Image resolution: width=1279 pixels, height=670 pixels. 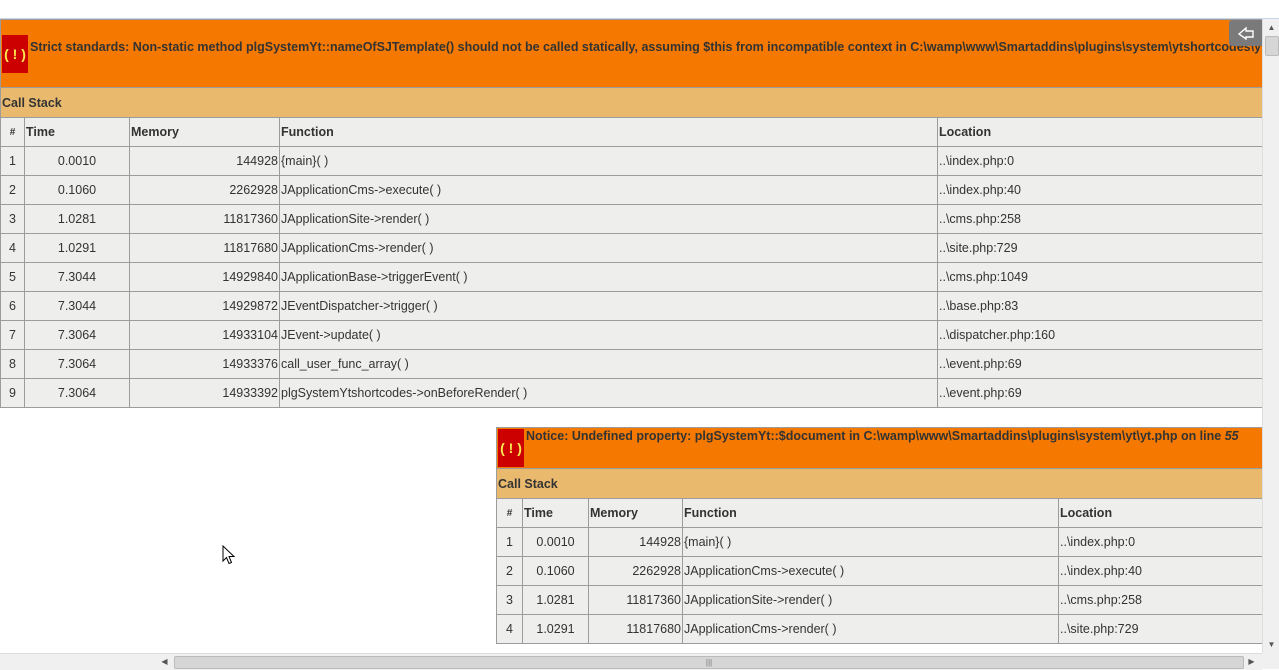 I want to click on floating-share-button, so click(x=1245, y=33).